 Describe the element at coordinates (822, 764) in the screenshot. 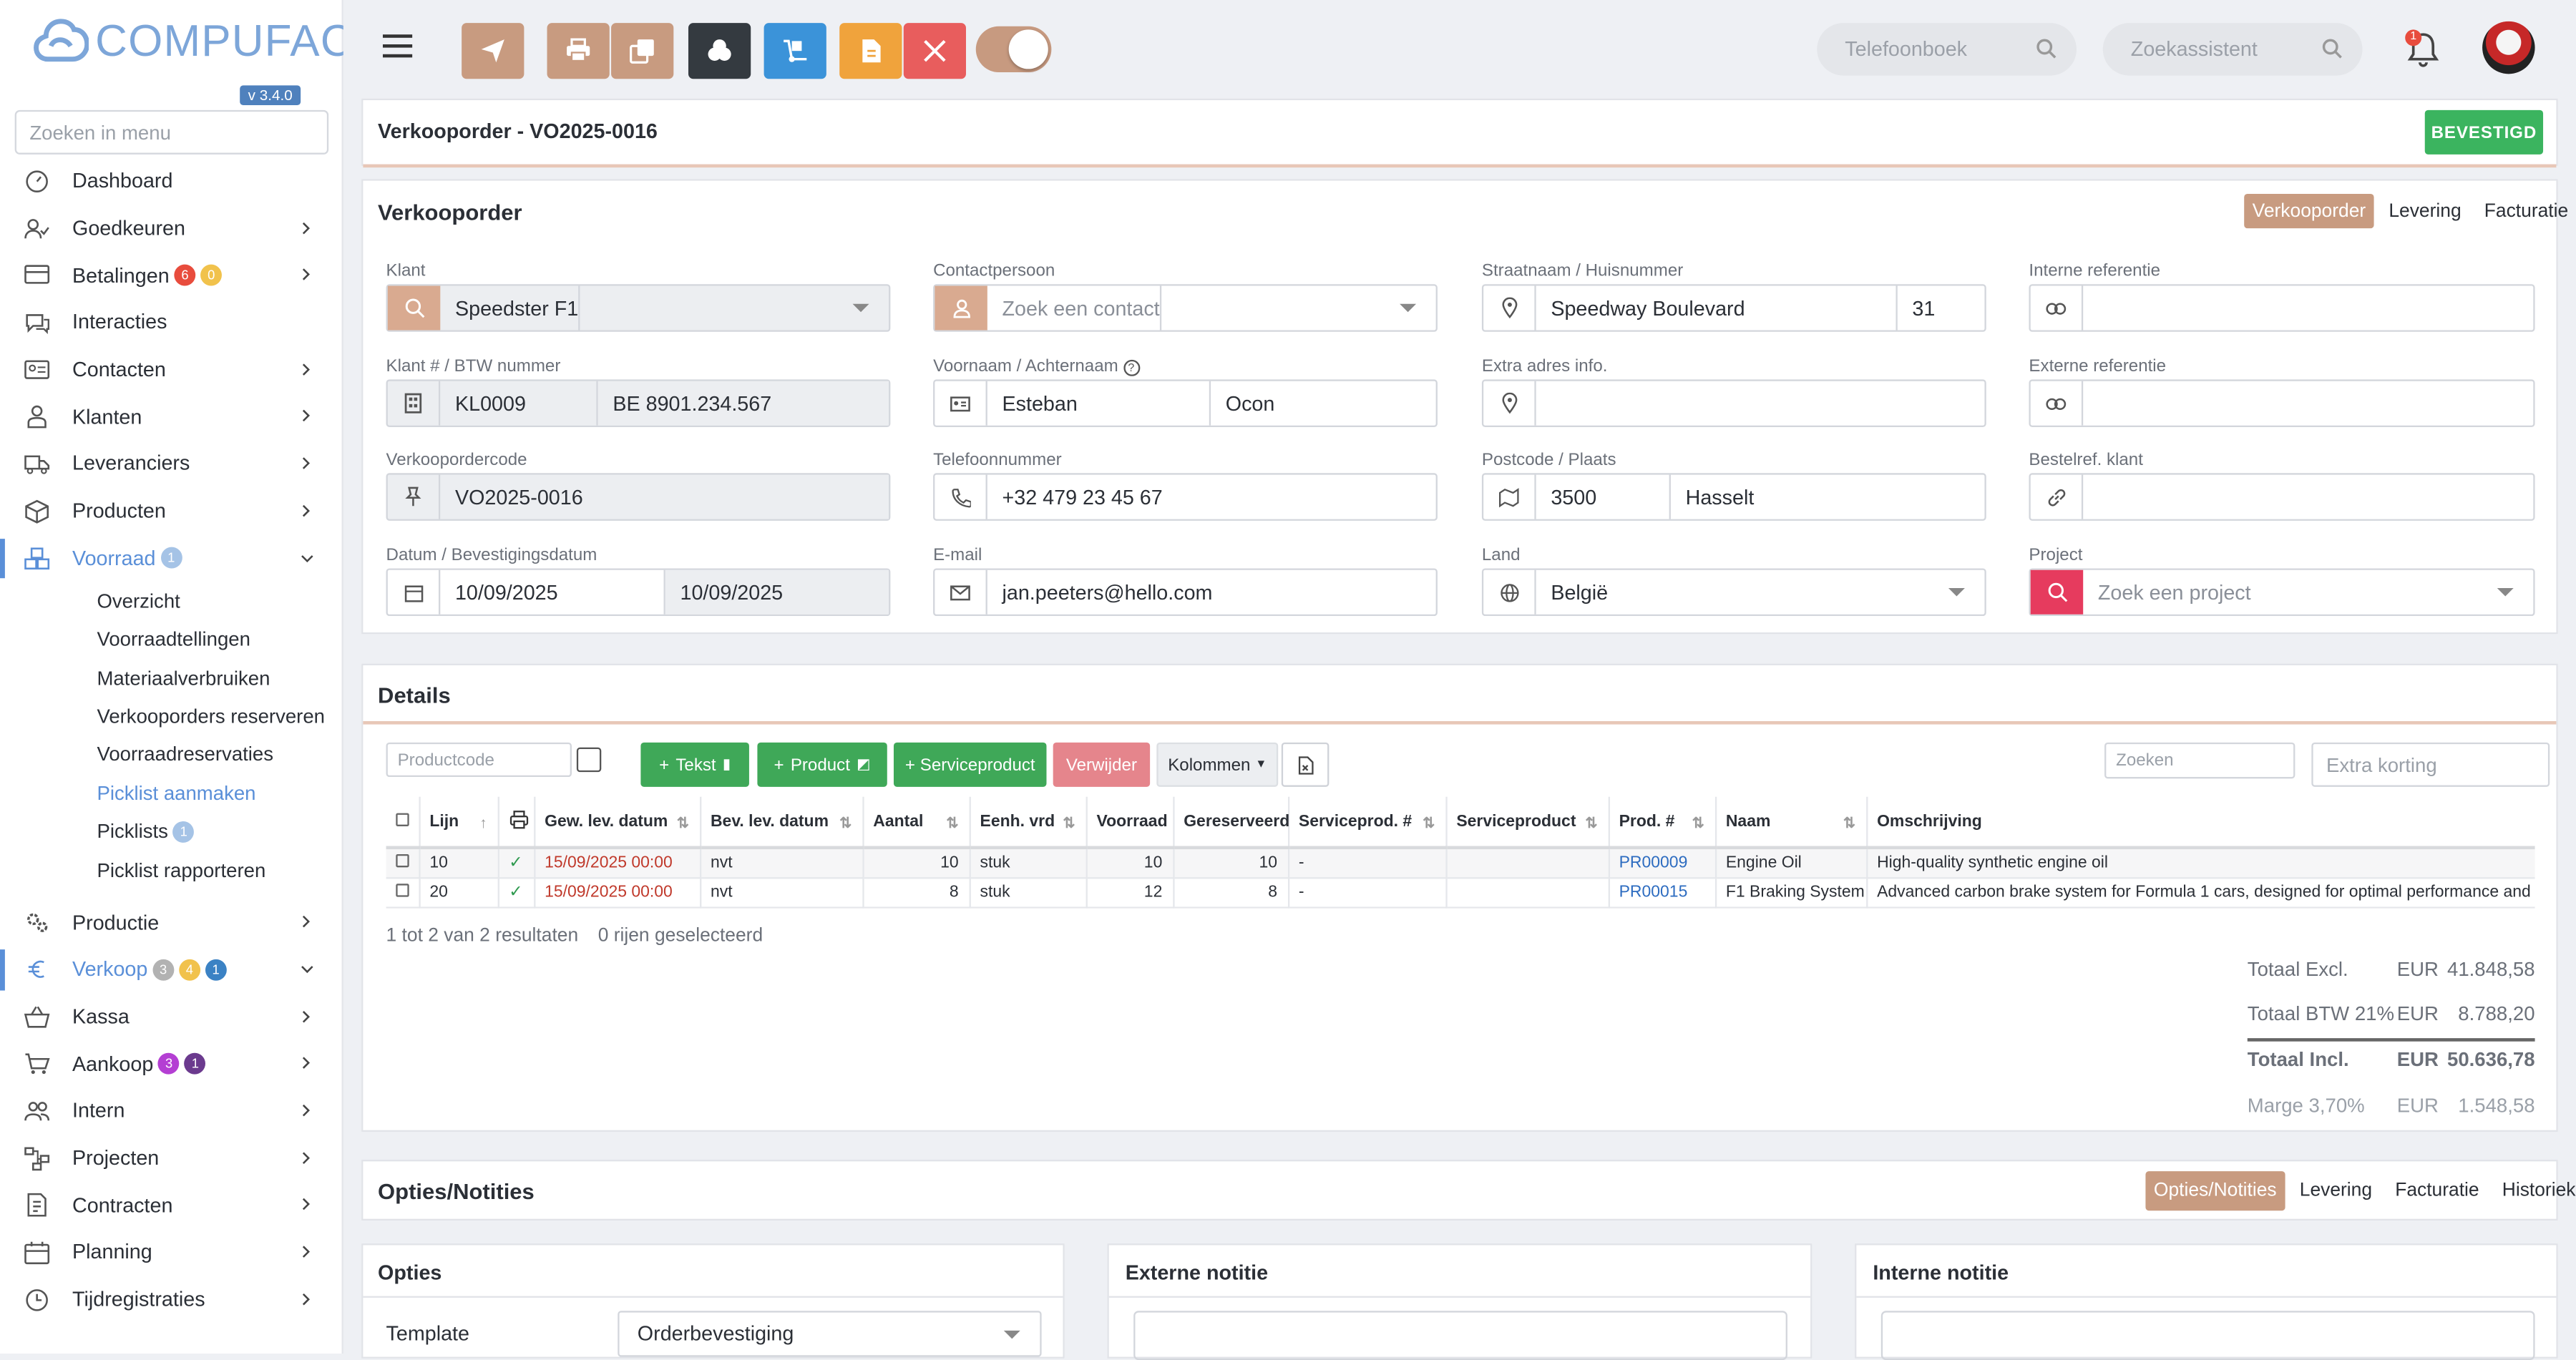

I see `add-product-button: + Product ◩` at that location.